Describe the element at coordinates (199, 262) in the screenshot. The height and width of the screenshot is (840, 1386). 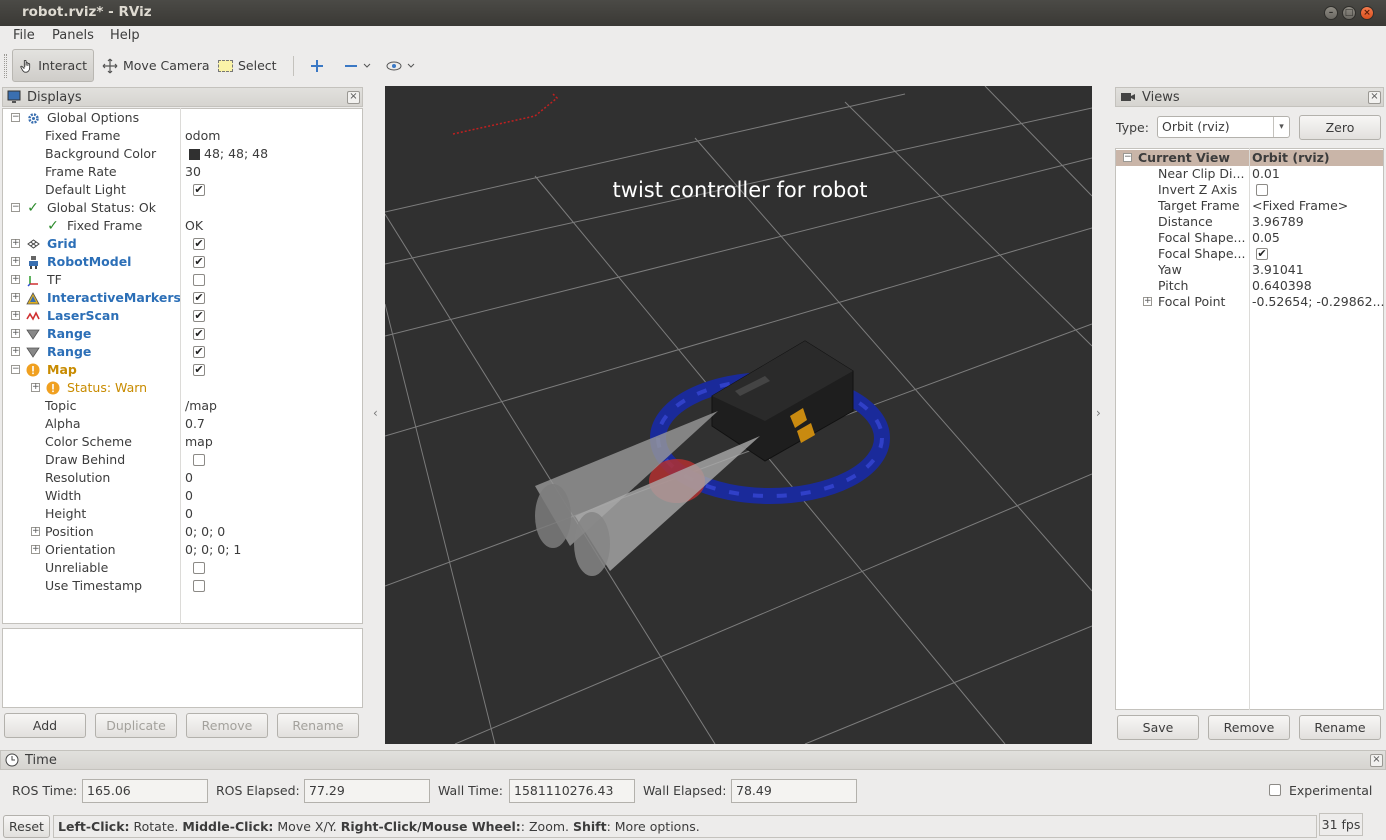
I see `robotmodel-checkbox: ✔` at that location.